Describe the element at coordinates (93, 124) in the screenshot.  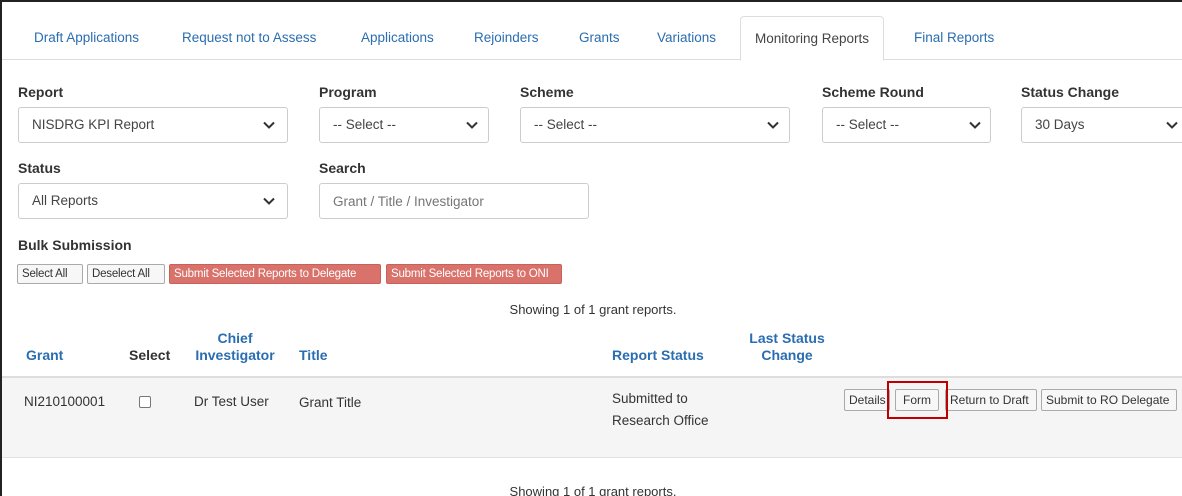
I see `report-select-value: NISDRG KPI Report` at that location.